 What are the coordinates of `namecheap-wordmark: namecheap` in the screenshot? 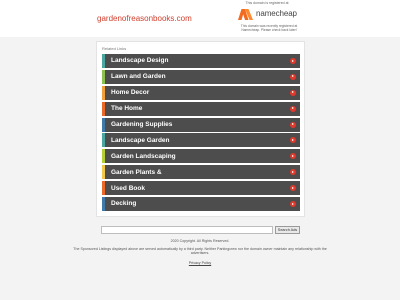 It's located at (276, 13).